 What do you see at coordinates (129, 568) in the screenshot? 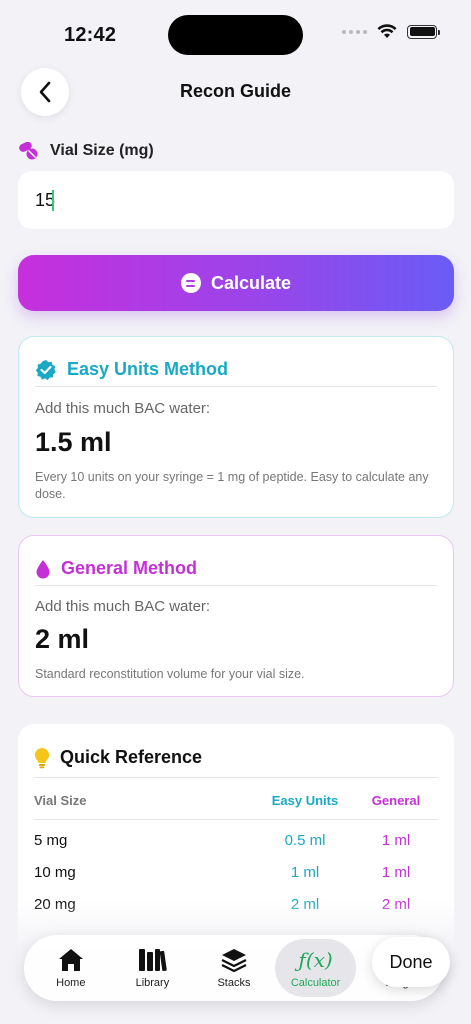
I see `general-method-title: General Method` at bounding box center [129, 568].